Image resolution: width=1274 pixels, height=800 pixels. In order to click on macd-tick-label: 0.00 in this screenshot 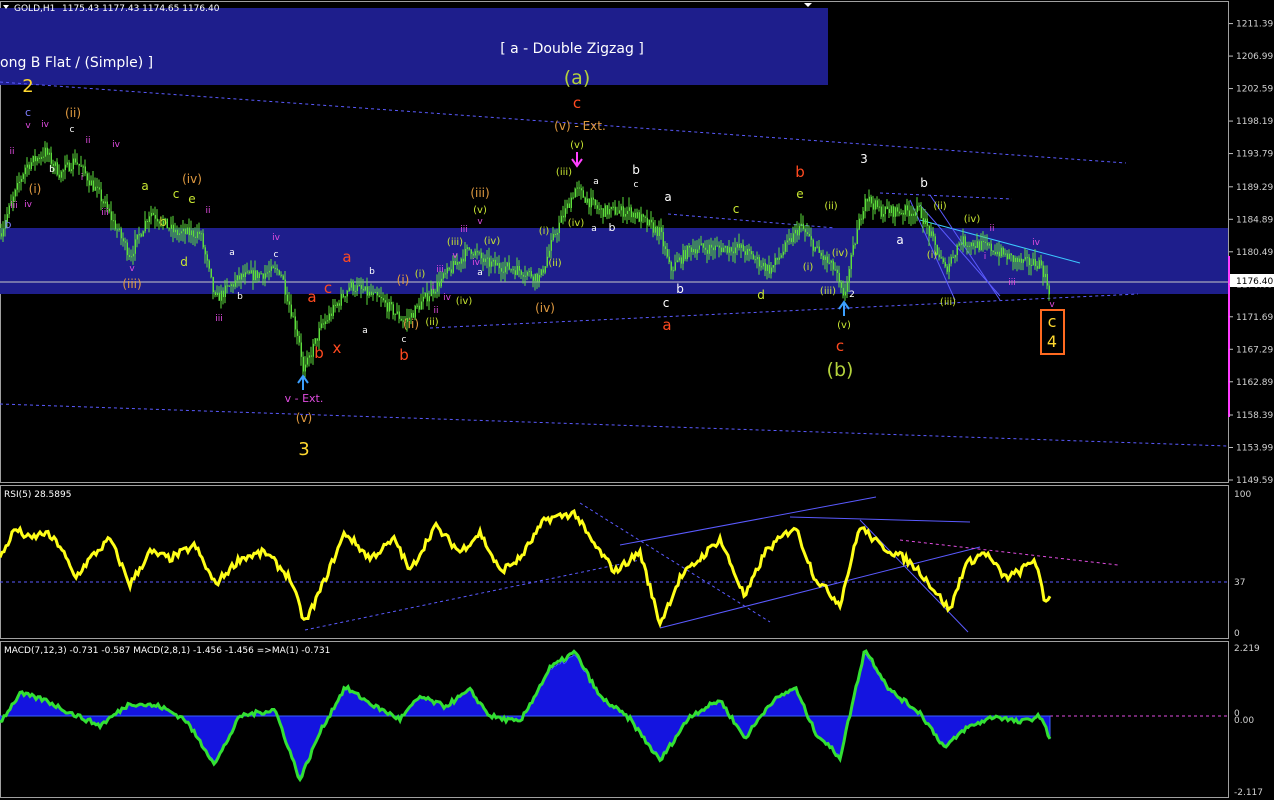, I will do `click(1244, 721)`.